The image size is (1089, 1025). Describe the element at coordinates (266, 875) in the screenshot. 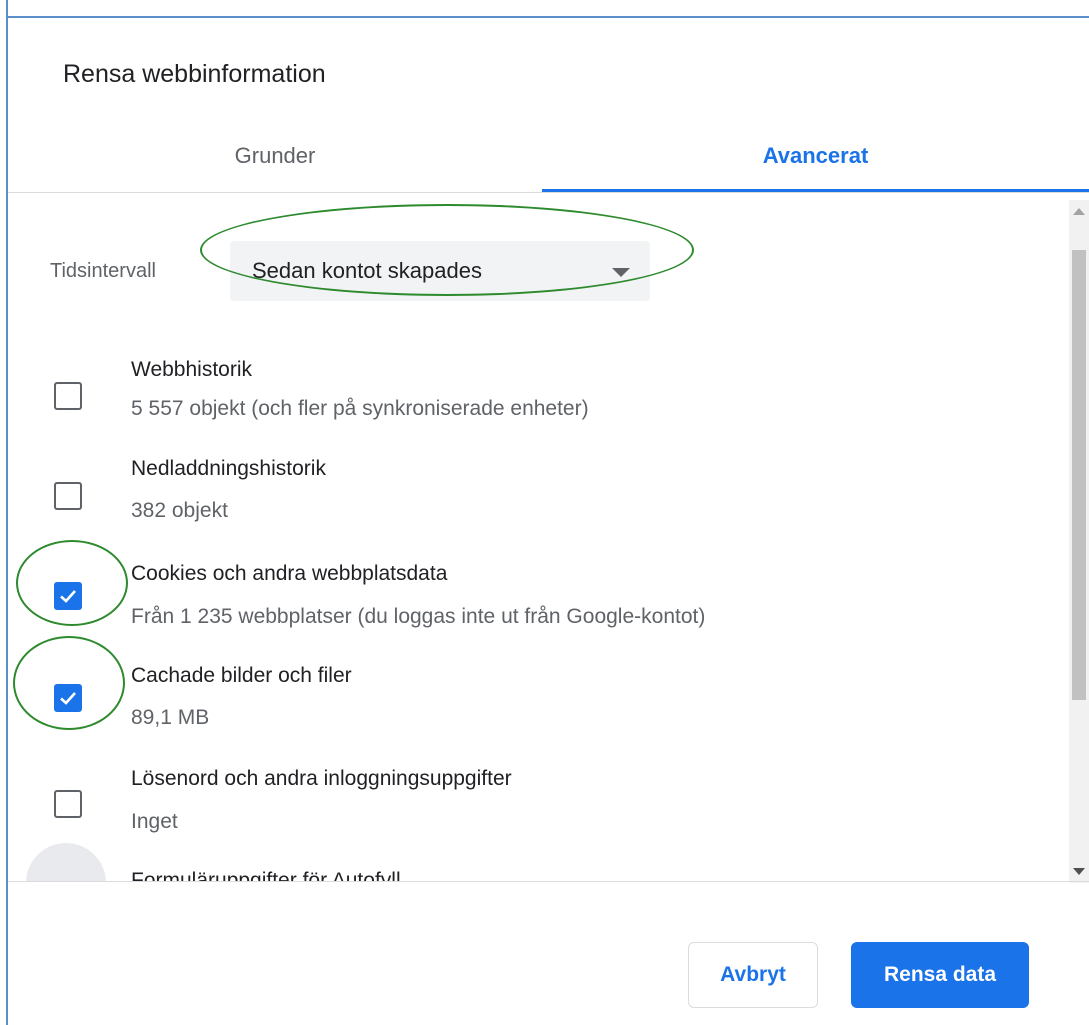

I see `item-title: Formuläruppgifter för Autofyll` at that location.